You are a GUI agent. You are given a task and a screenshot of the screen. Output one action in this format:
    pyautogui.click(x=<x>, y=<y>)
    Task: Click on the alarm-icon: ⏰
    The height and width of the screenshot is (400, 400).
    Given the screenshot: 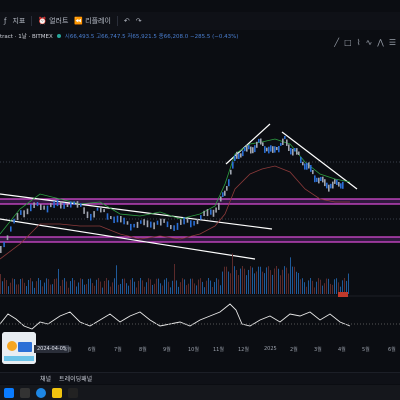 What is the action you would take?
    pyautogui.click(x=43, y=21)
    